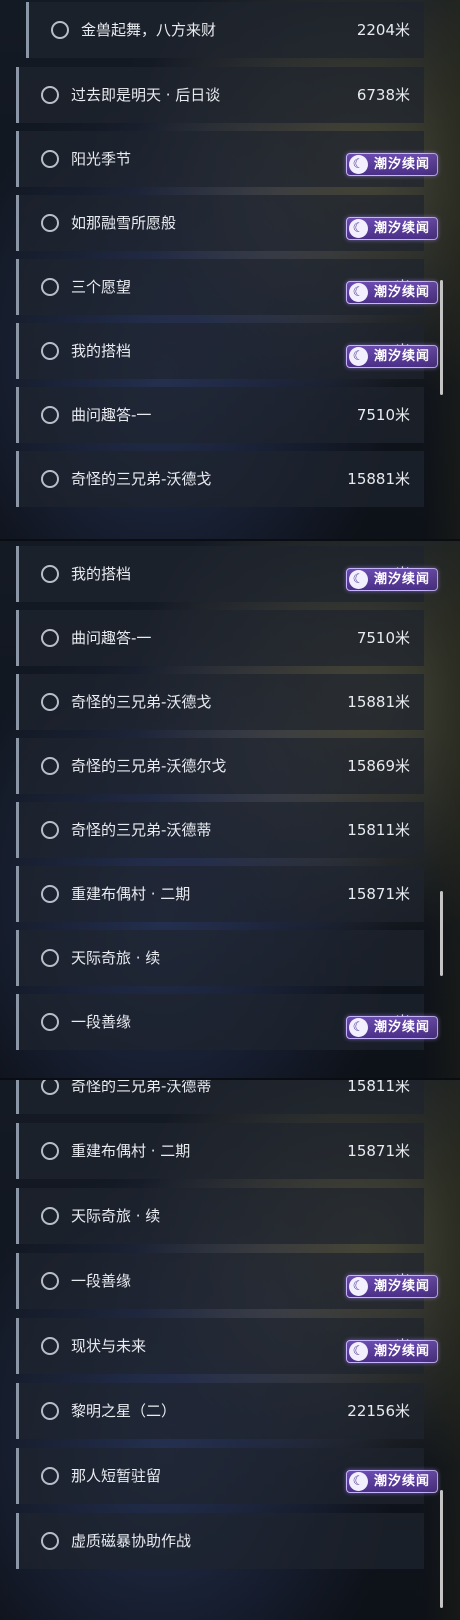  What do you see at coordinates (378, 894) in the screenshot?
I see `quest-distance: 15871米` at bounding box center [378, 894].